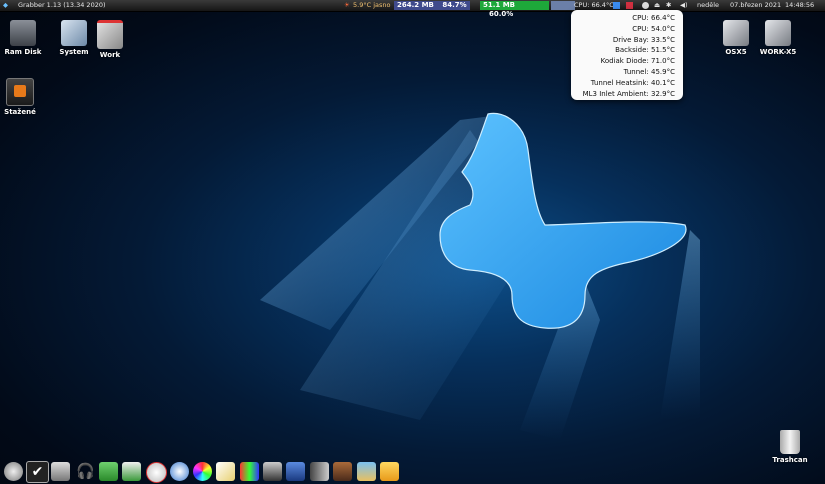 The height and width of the screenshot is (484, 825). I want to click on trash-icon, so click(790, 442).